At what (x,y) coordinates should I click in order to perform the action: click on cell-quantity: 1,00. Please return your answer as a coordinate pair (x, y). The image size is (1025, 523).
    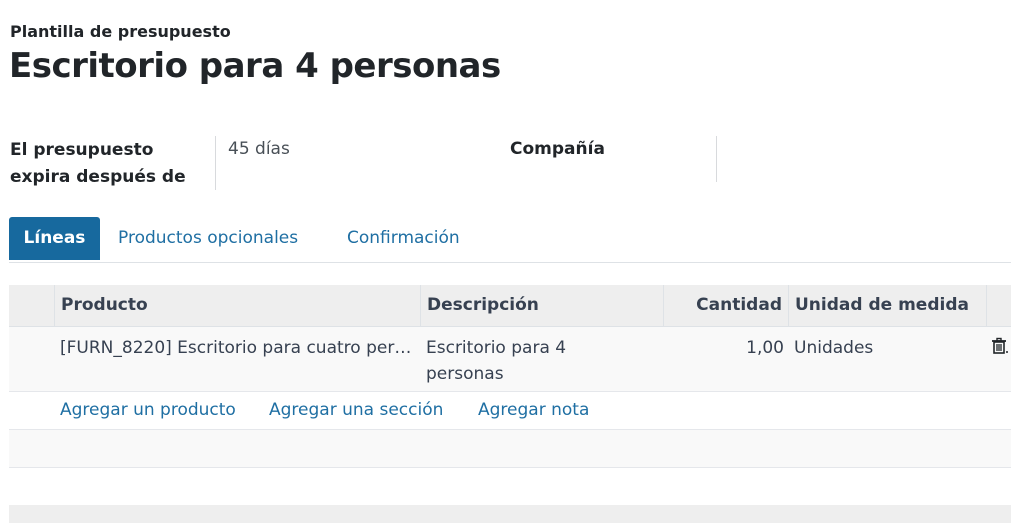
    Looking at the image, I should click on (724, 348).